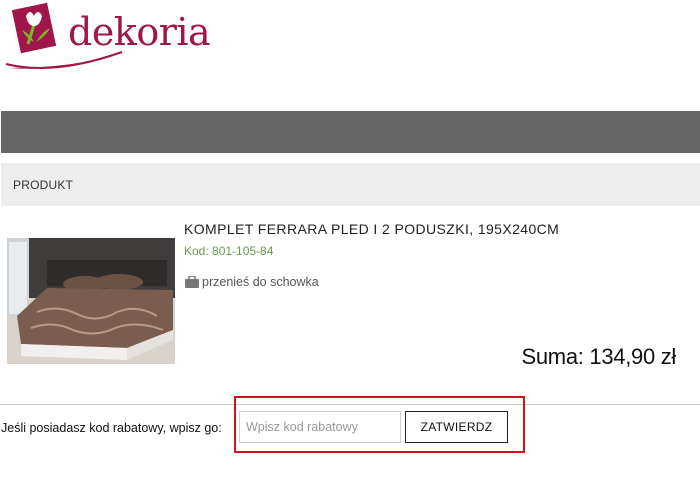  I want to click on dekoria-logo: dekoria, so click(107, 37).